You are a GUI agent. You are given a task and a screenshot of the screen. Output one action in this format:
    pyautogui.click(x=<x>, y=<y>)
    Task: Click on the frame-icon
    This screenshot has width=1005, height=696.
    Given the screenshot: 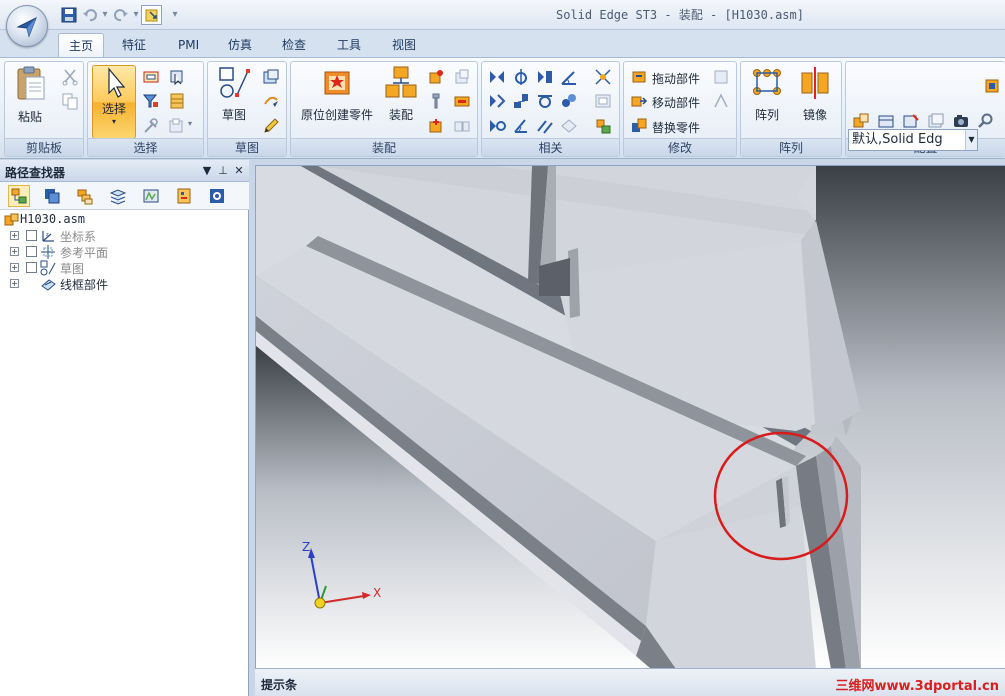 What is the action you would take?
    pyautogui.click(x=462, y=101)
    